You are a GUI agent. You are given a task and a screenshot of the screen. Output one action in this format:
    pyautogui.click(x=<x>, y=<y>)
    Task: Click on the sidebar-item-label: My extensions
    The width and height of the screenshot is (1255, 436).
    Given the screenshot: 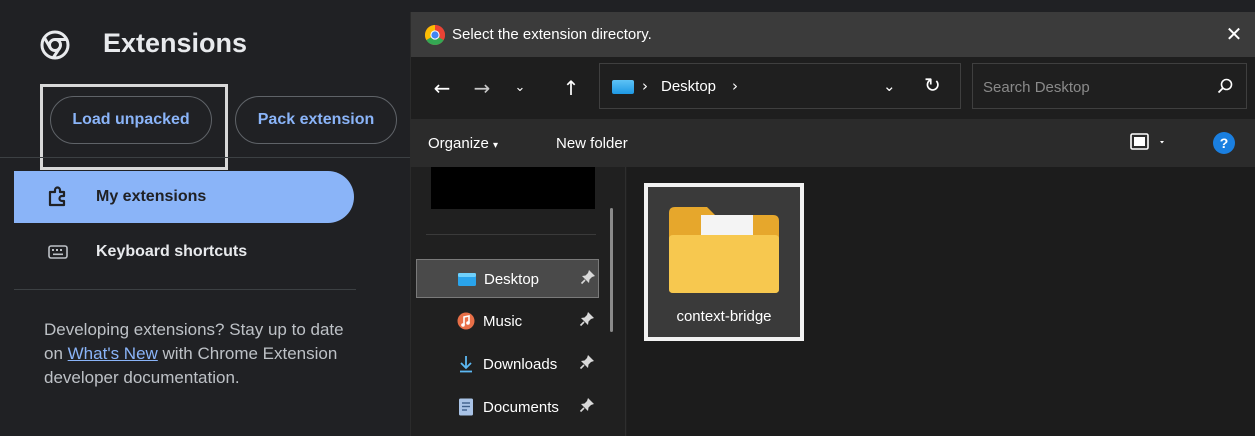 What is the action you would take?
    pyautogui.click(x=151, y=196)
    